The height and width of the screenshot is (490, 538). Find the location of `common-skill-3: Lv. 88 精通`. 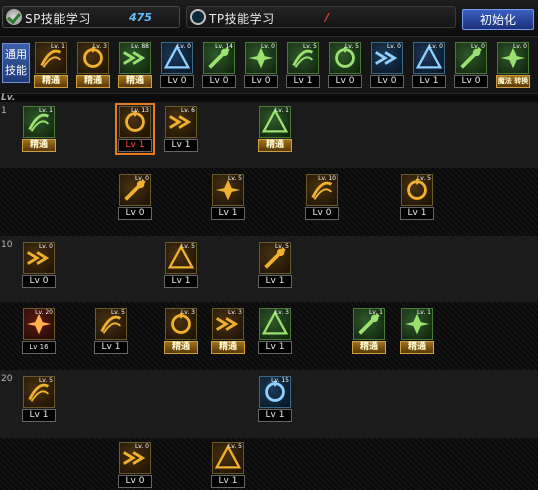

common-skill-3: Lv. 88 精通 is located at coordinates (135, 65).